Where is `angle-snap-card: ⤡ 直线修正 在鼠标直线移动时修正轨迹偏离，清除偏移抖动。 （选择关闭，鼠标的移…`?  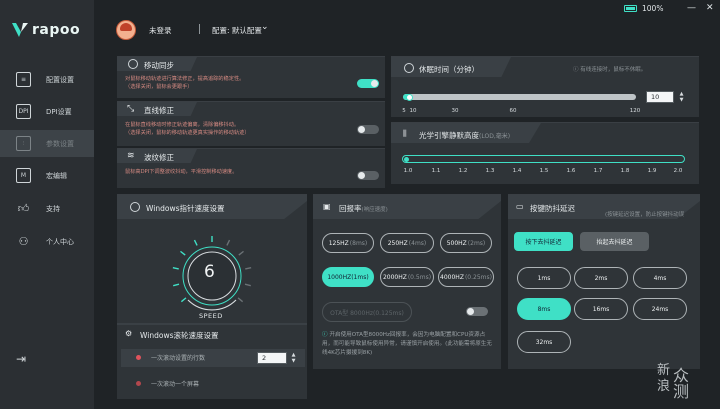 angle-snap-card: ⤡ 直线修正 在鼠标直线移动时修正轨迹偏离，清除偏移抖动。 （选择关闭，鼠标的移… is located at coordinates (251, 123).